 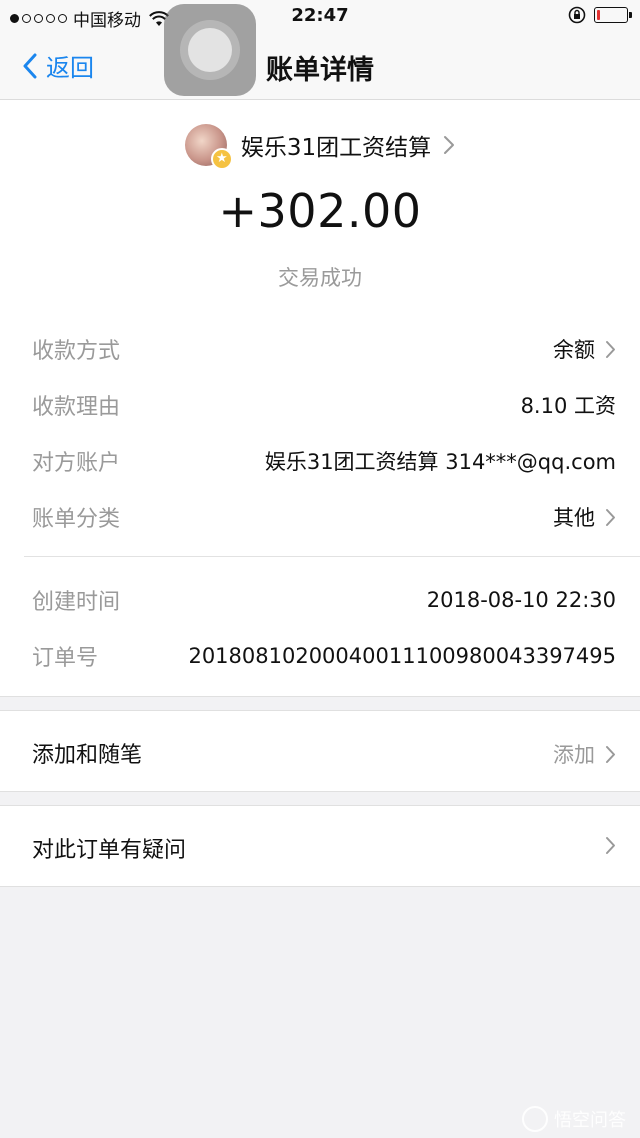 I want to click on avatar: ★, so click(x=208, y=147).